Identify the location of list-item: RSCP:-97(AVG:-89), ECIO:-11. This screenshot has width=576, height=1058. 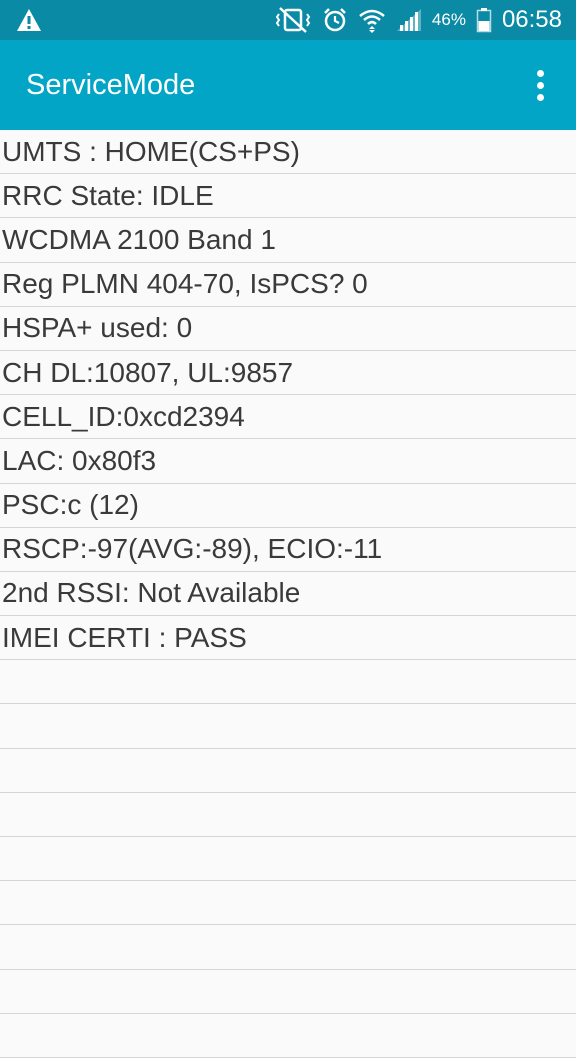
(288, 550).